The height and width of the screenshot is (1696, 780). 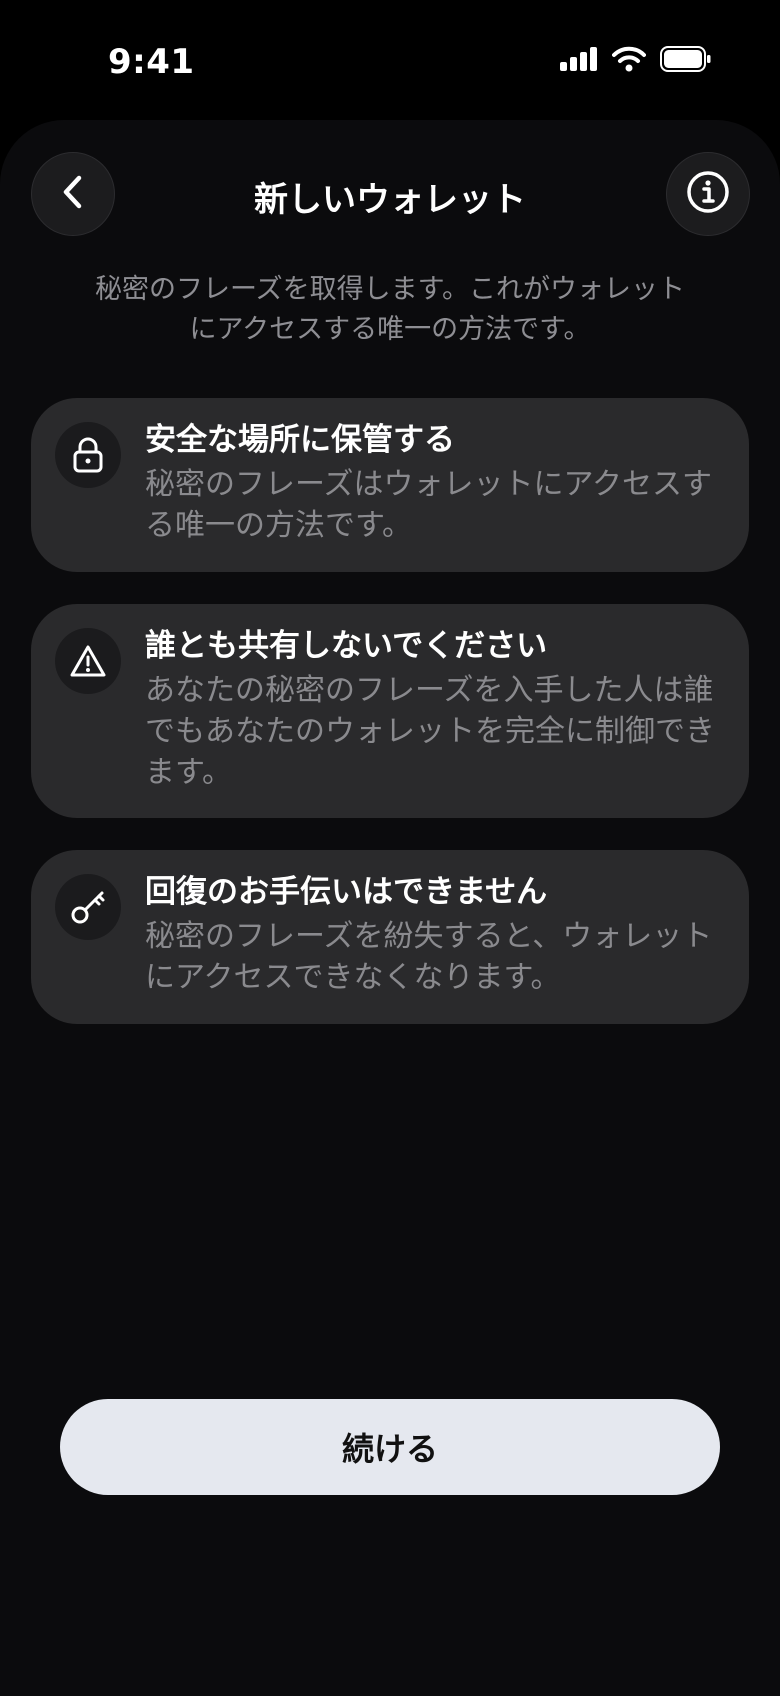 What do you see at coordinates (300, 440) in the screenshot?
I see `card-title: 安全な場所に保管する` at bounding box center [300, 440].